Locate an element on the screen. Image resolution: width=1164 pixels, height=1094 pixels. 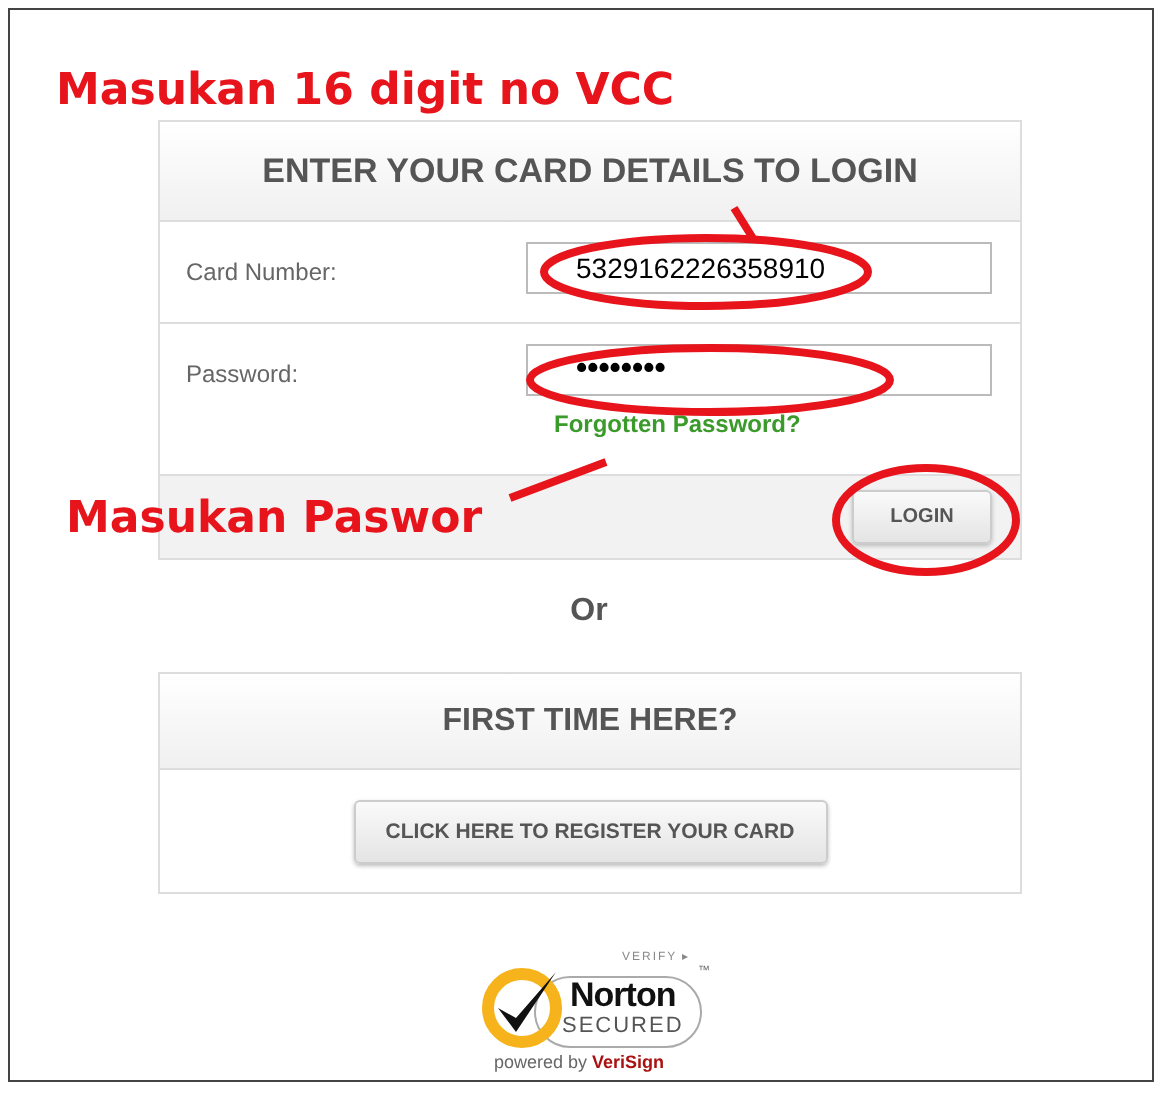
card-number-field: 5329162226358910 is located at coordinates (759, 268).